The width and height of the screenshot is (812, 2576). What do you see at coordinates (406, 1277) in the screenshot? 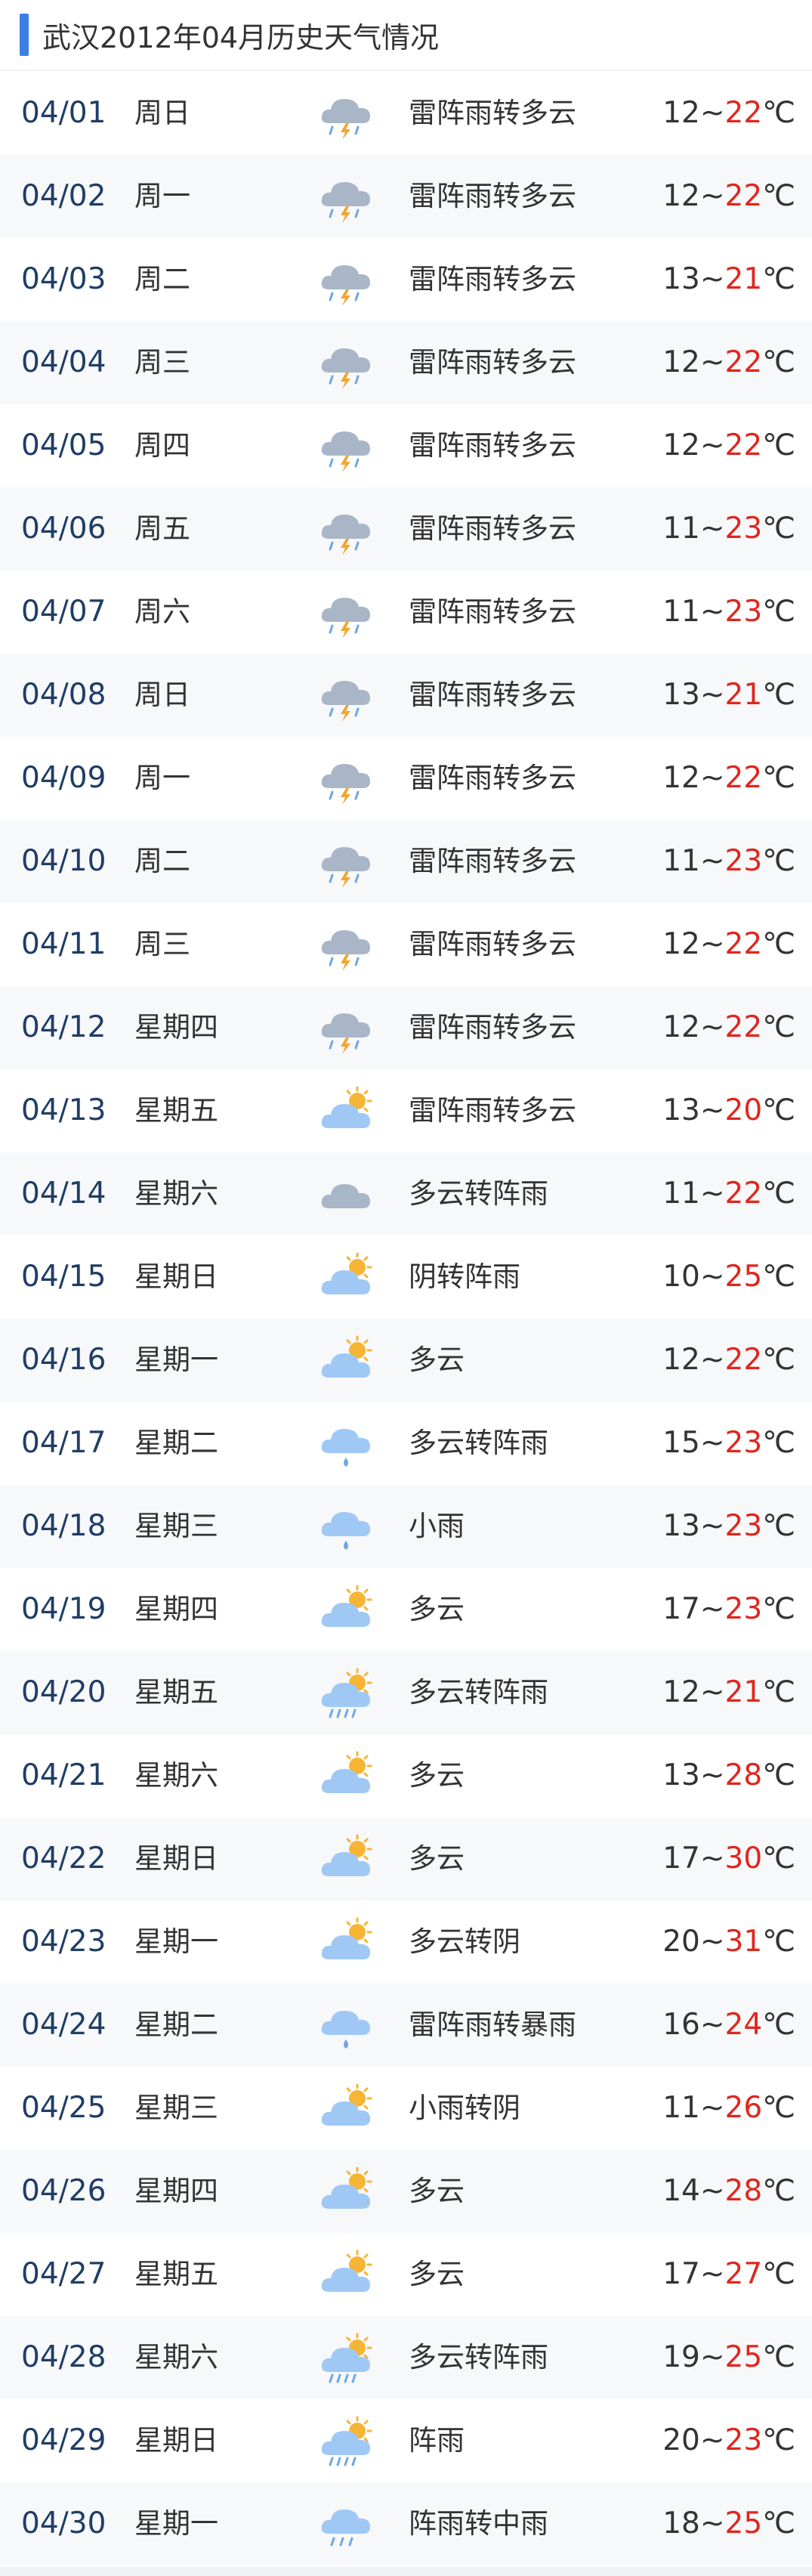
I see `weather-row: 04/15 星期日 阴转阵雨 10~25℃` at bounding box center [406, 1277].